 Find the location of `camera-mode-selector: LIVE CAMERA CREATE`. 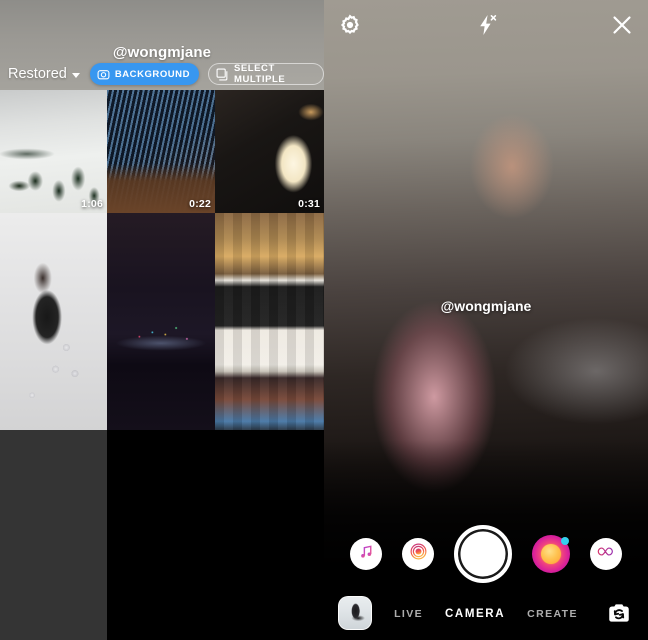

camera-mode-selector: LIVE CAMERA CREATE is located at coordinates (486, 614).